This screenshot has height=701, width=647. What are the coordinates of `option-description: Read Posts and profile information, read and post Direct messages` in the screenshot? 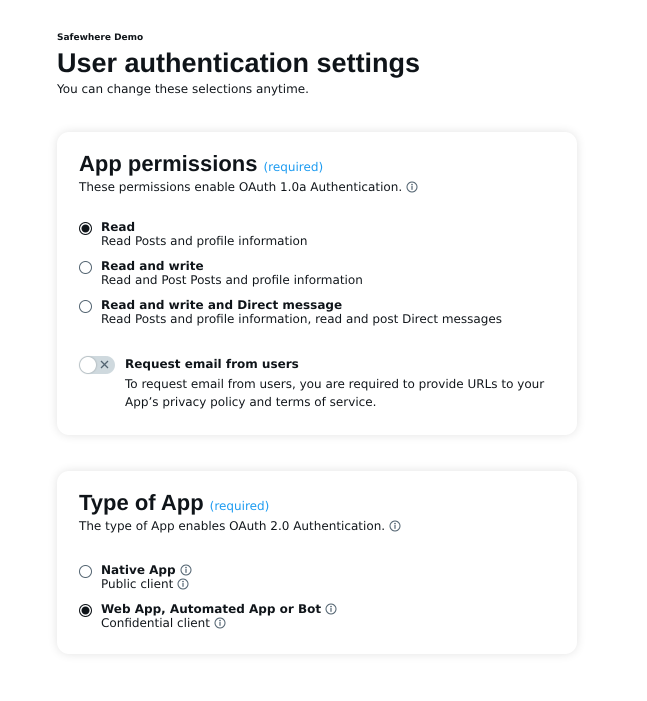 It's located at (301, 319).